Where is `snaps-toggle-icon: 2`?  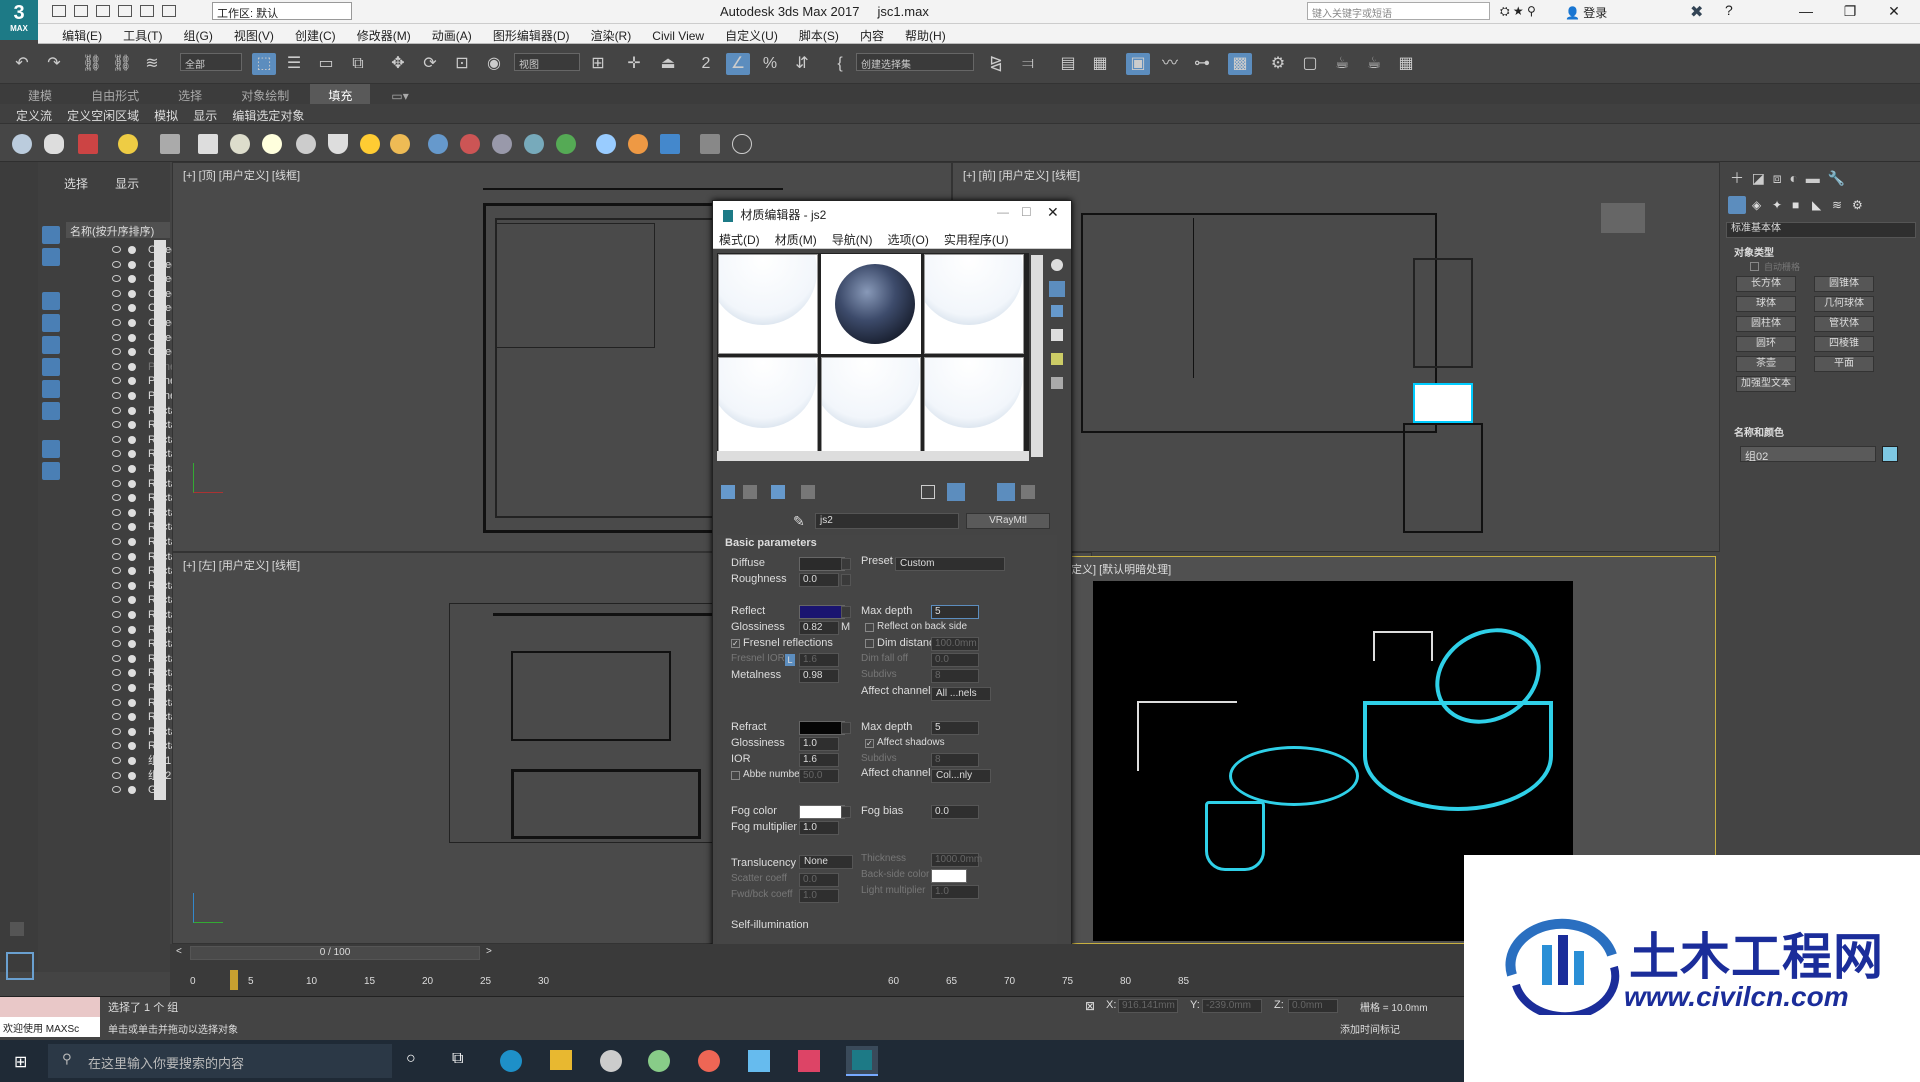
snaps-toggle-icon: 2 is located at coordinates (706, 64).